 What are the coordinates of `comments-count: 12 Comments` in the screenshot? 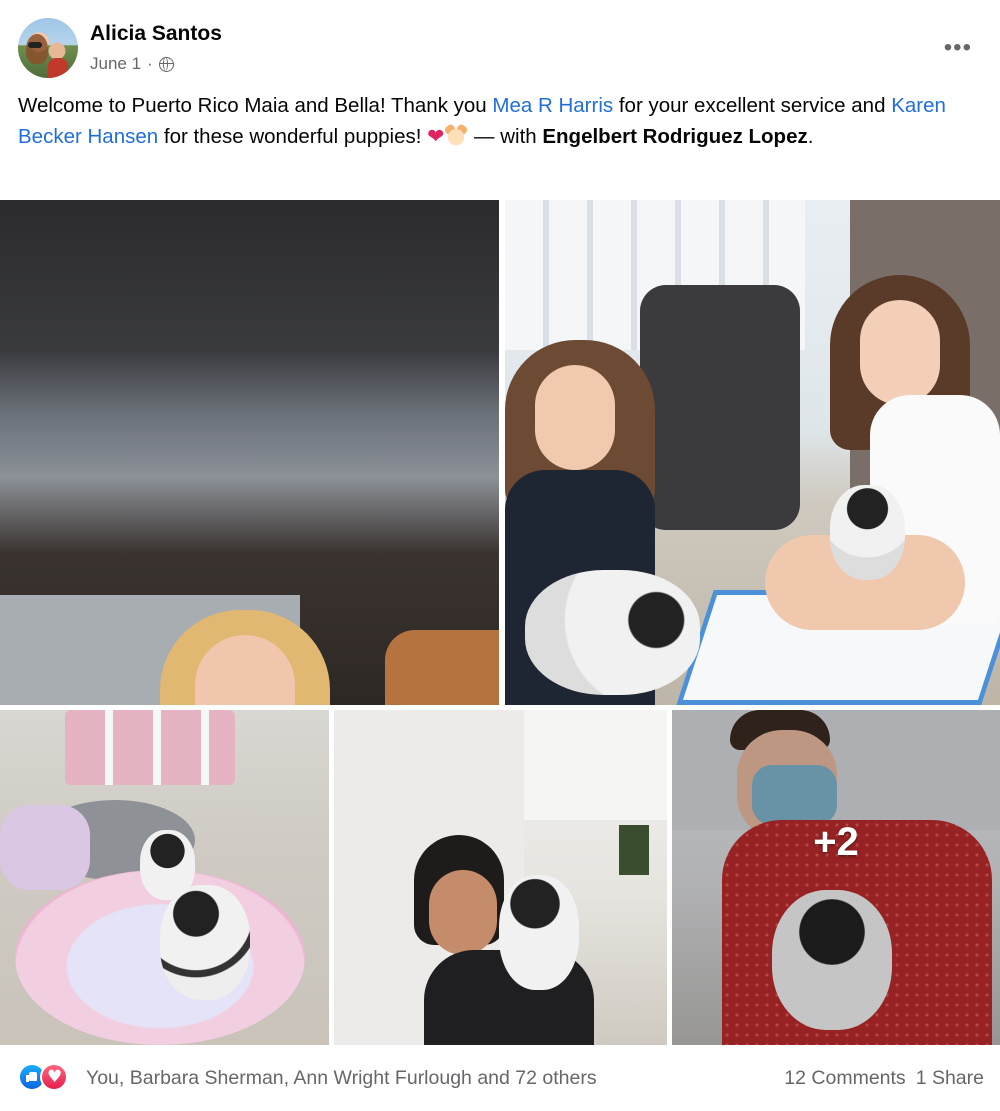 It's located at (844, 1078).